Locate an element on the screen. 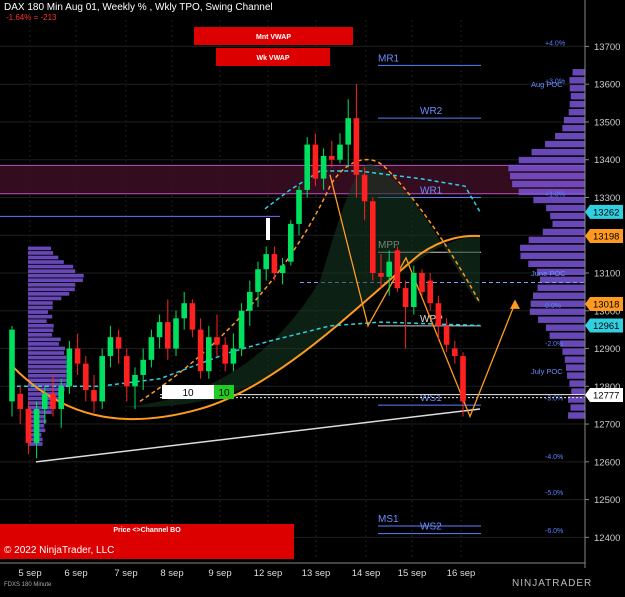 The height and width of the screenshot is (597, 625). x-tick-label: 16 sep is located at coordinates (461, 573).